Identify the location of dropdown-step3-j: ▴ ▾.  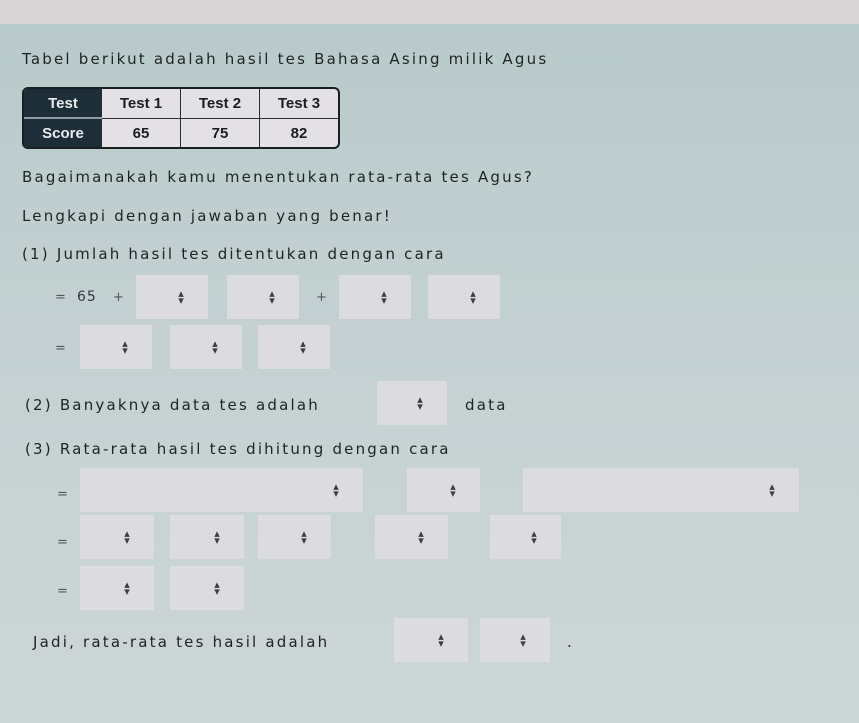
(207, 588).